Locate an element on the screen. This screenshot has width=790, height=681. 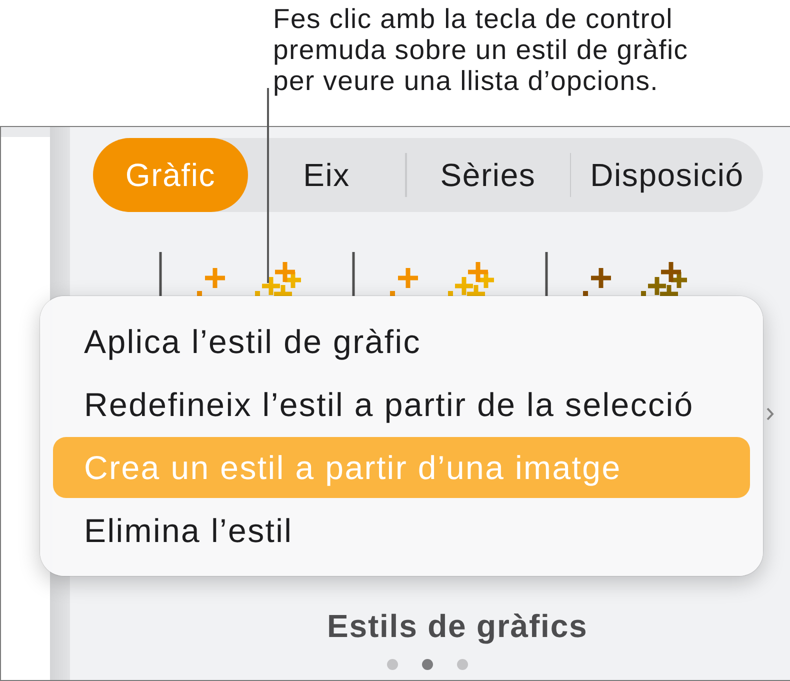
menu-item: Aplica l’estil de gràfic is located at coordinates (401, 341).